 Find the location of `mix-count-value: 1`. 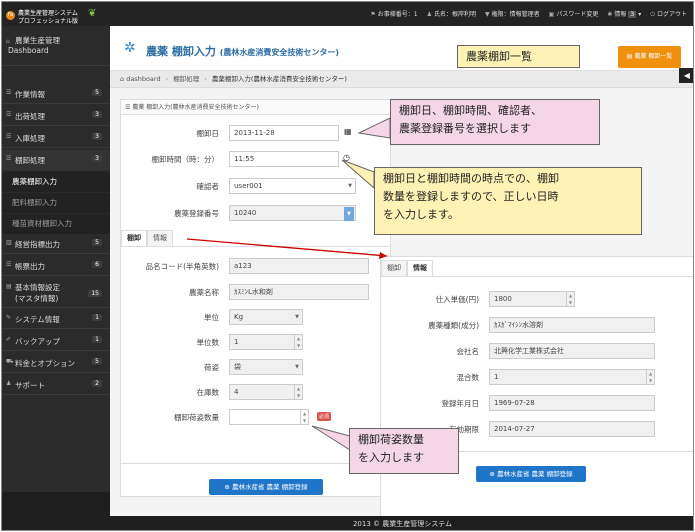

mix-count-value: 1 is located at coordinates (496, 377).